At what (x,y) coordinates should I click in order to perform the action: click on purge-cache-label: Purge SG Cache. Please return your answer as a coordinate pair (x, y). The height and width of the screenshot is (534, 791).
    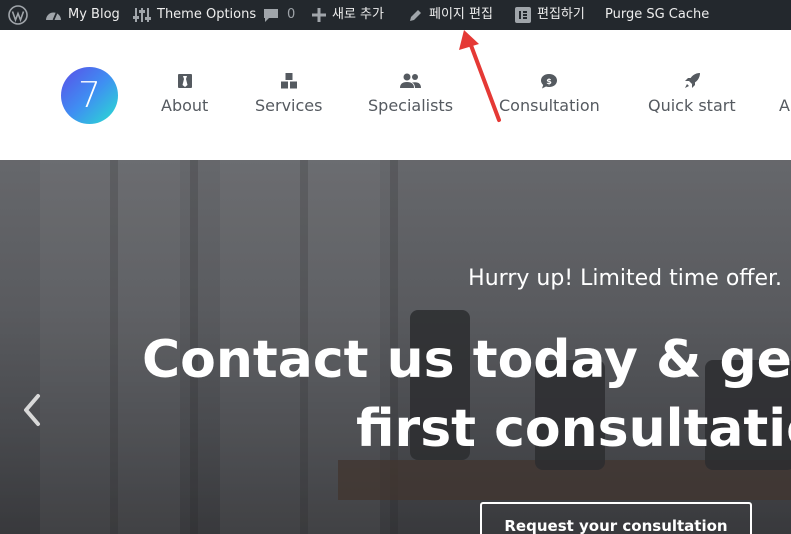
    Looking at the image, I should click on (657, 14).